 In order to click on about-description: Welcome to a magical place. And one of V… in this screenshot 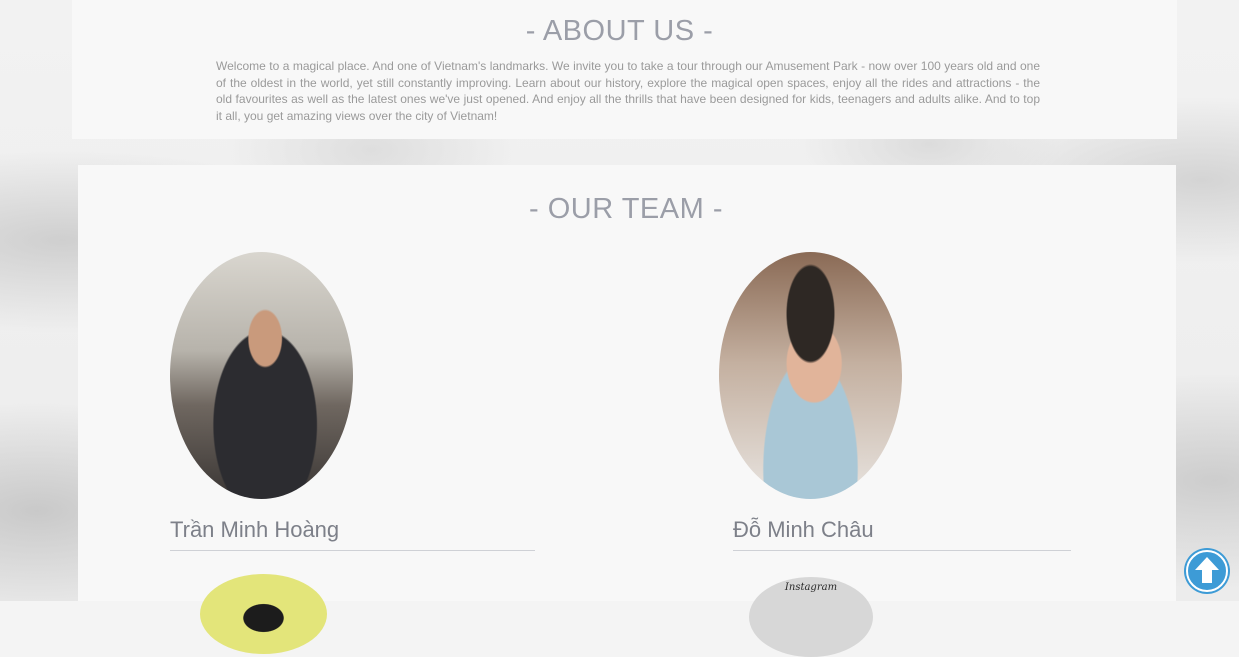, I will do `click(628, 91)`.